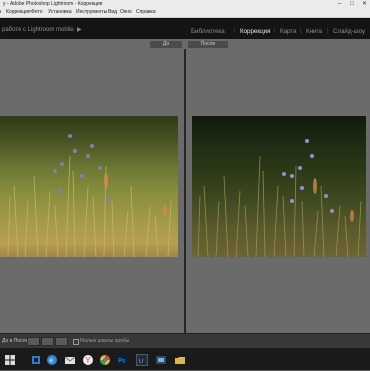 The image size is (370, 371). Describe the element at coordinates (38, 30) in the screenshot. I see `mobile-sync-text: работе с Lightroom mobile` at that location.